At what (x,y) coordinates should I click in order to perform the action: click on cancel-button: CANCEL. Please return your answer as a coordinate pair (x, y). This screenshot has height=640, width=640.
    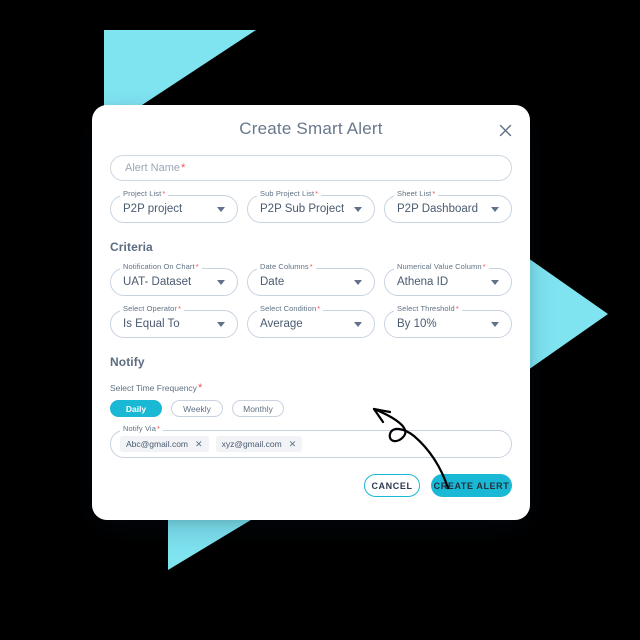
    Looking at the image, I should click on (392, 485).